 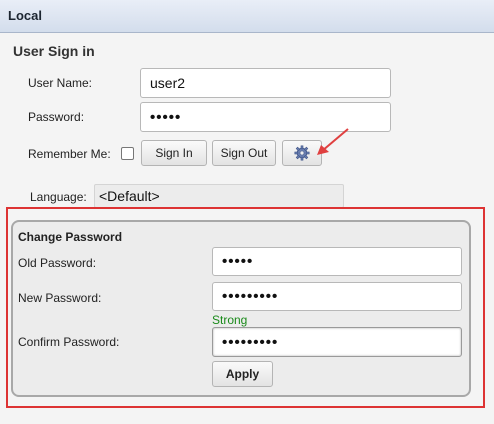 I want to click on remember-me-label: Remember Me:, so click(x=69, y=154).